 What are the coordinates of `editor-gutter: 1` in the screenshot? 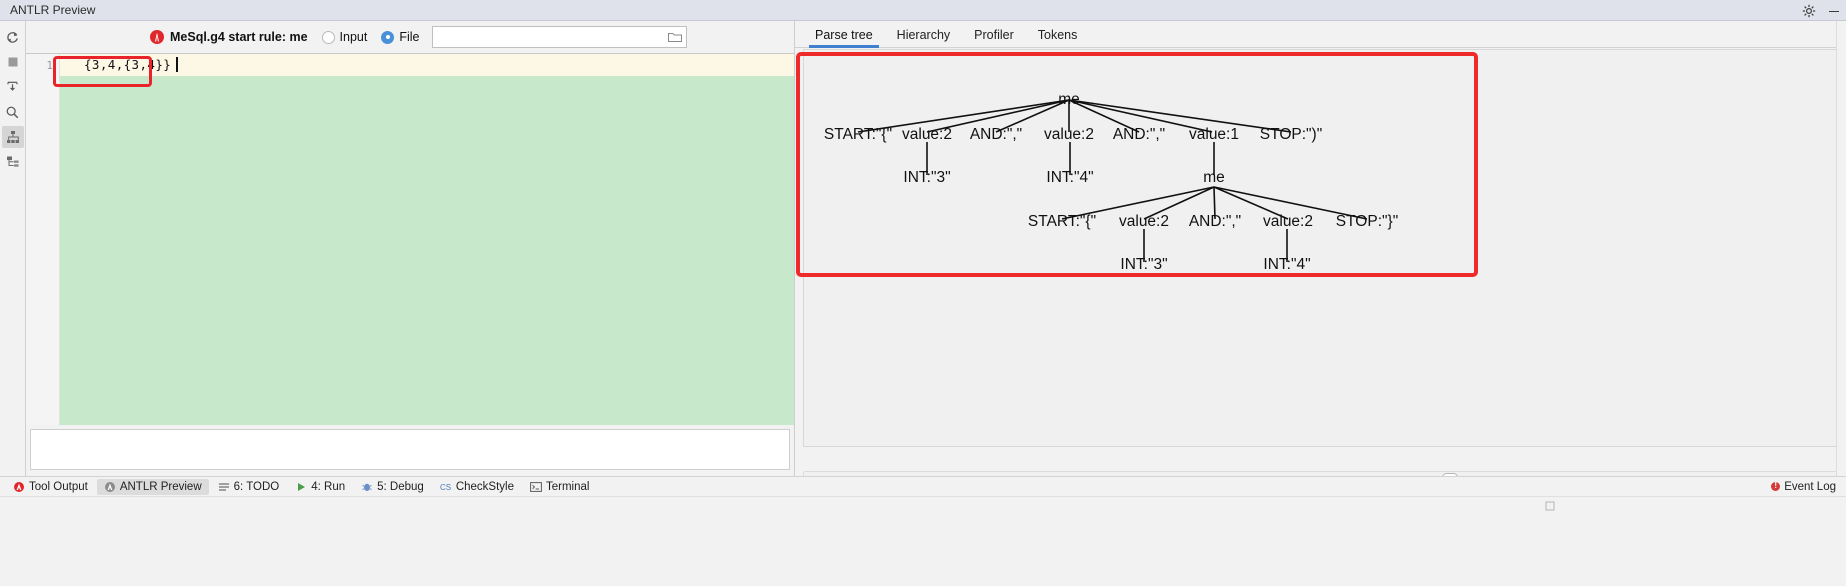 It's located at (43, 250).